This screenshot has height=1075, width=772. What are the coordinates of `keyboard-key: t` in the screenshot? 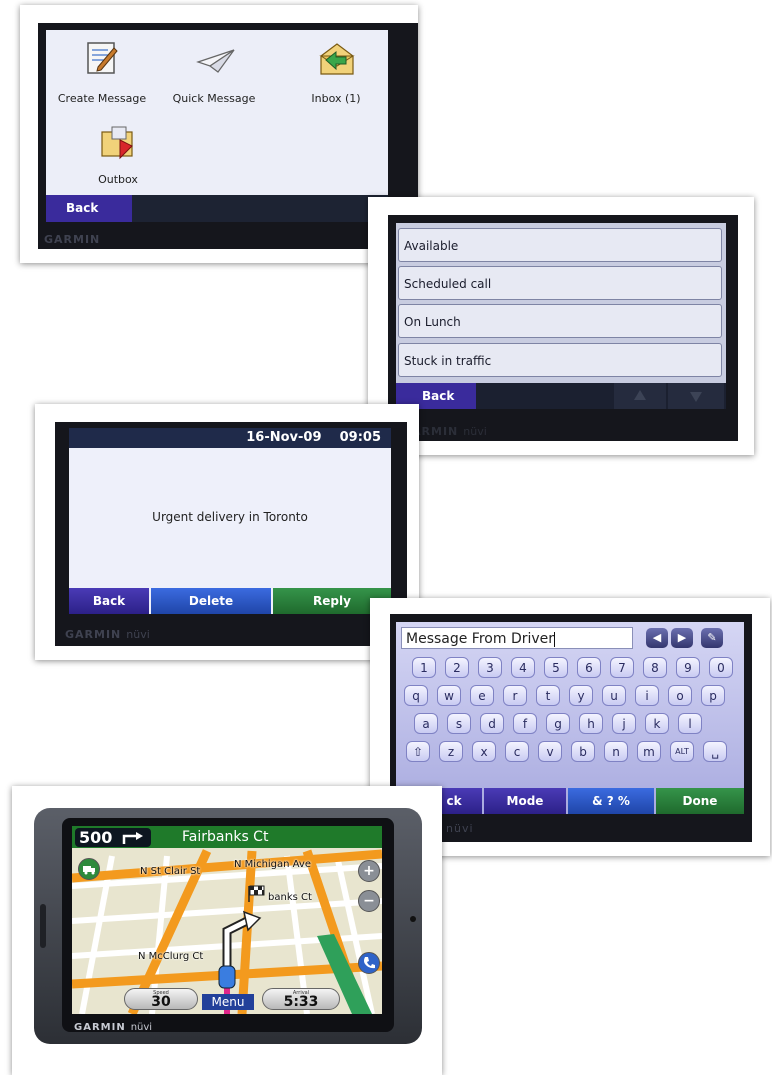 It's located at (548, 695).